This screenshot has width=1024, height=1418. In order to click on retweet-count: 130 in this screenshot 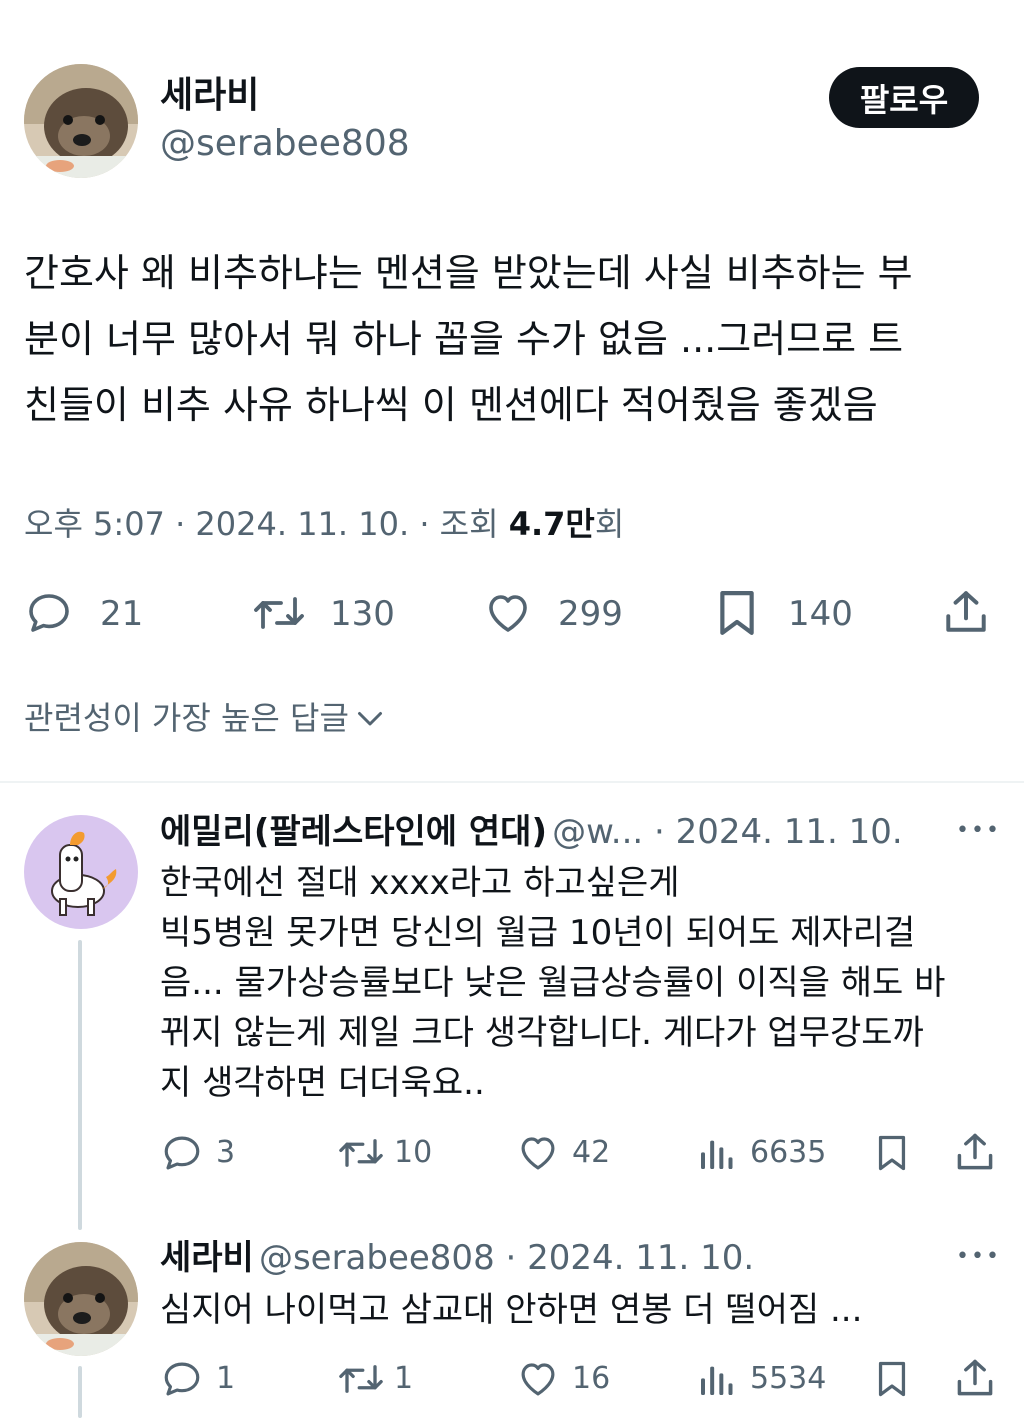, I will do `click(362, 614)`.